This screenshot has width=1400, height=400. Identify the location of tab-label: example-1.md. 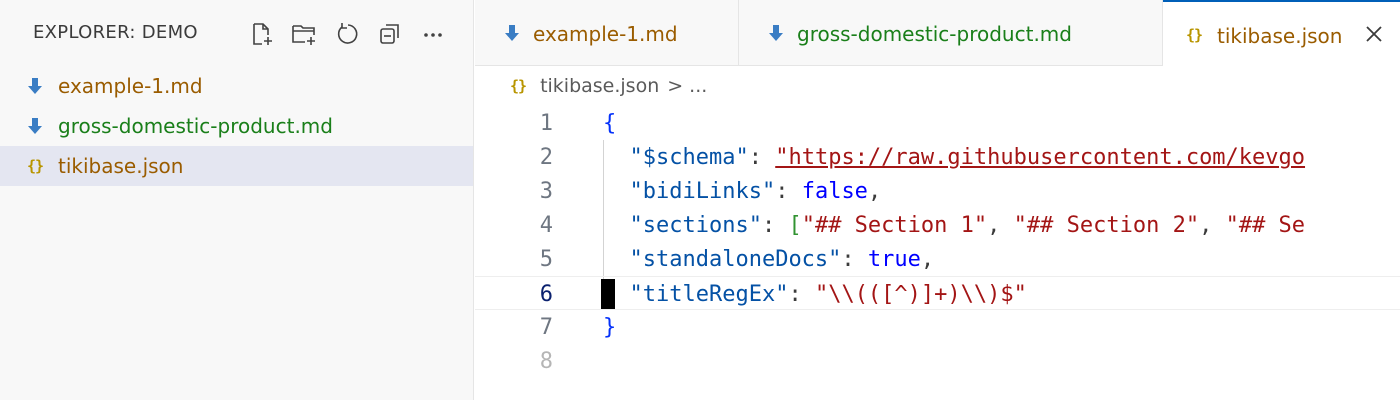
(605, 34).